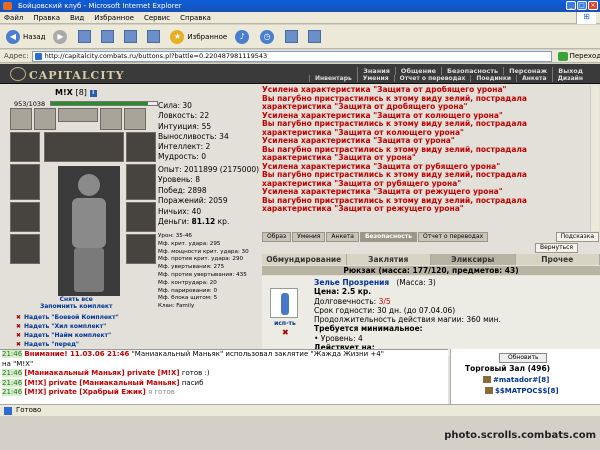 Image resolution: width=600 pixels, height=450 pixels. I want to click on menu-tools: Сервис, so click(157, 18).